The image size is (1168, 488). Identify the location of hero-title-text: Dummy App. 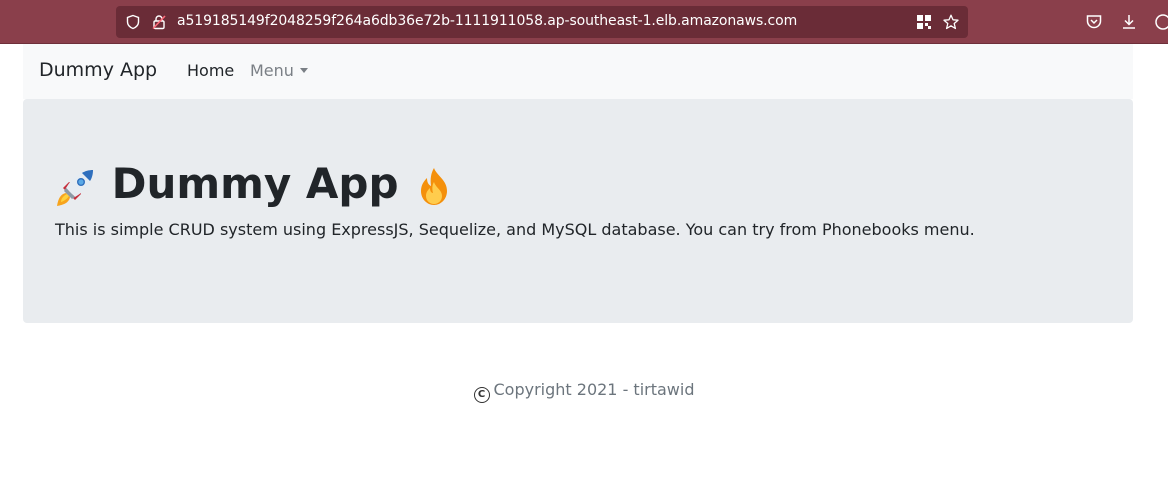
(255, 183).